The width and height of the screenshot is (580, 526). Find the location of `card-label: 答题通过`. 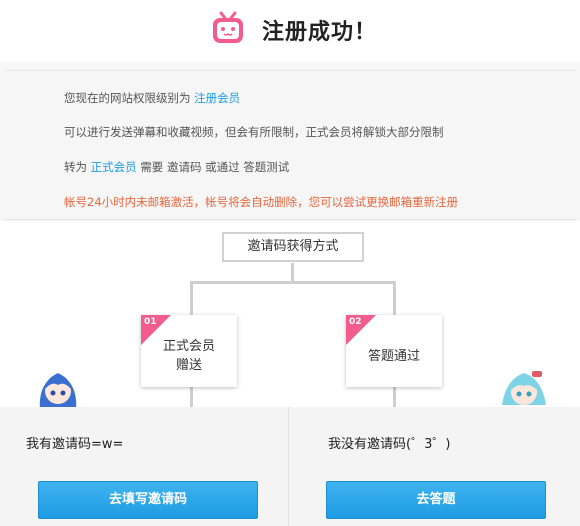

card-label: 答题通过 is located at coordinates (393, 356).